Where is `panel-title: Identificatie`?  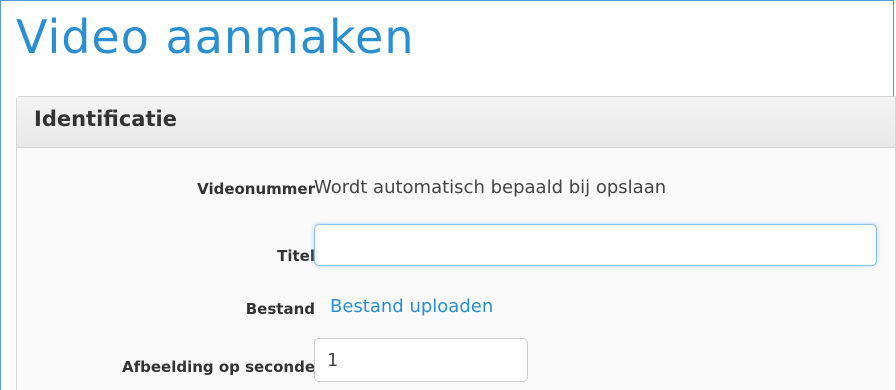 panel-title: Identificatie is located at coordinates (105, 119).